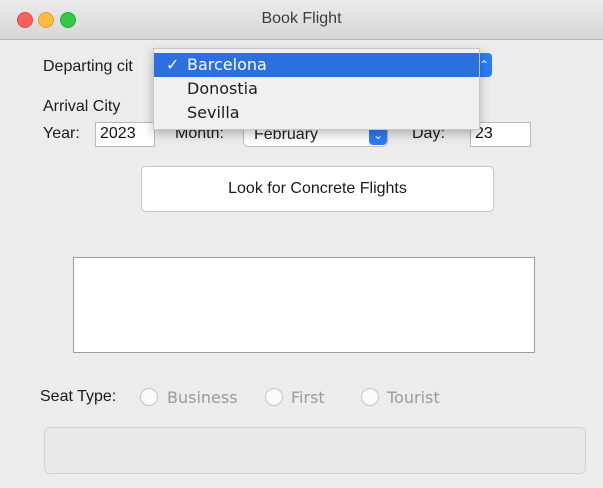  What do you see at coordinates (149, 397) in the screenshot?
I see `business-radio` at bounding box center [149, 397].